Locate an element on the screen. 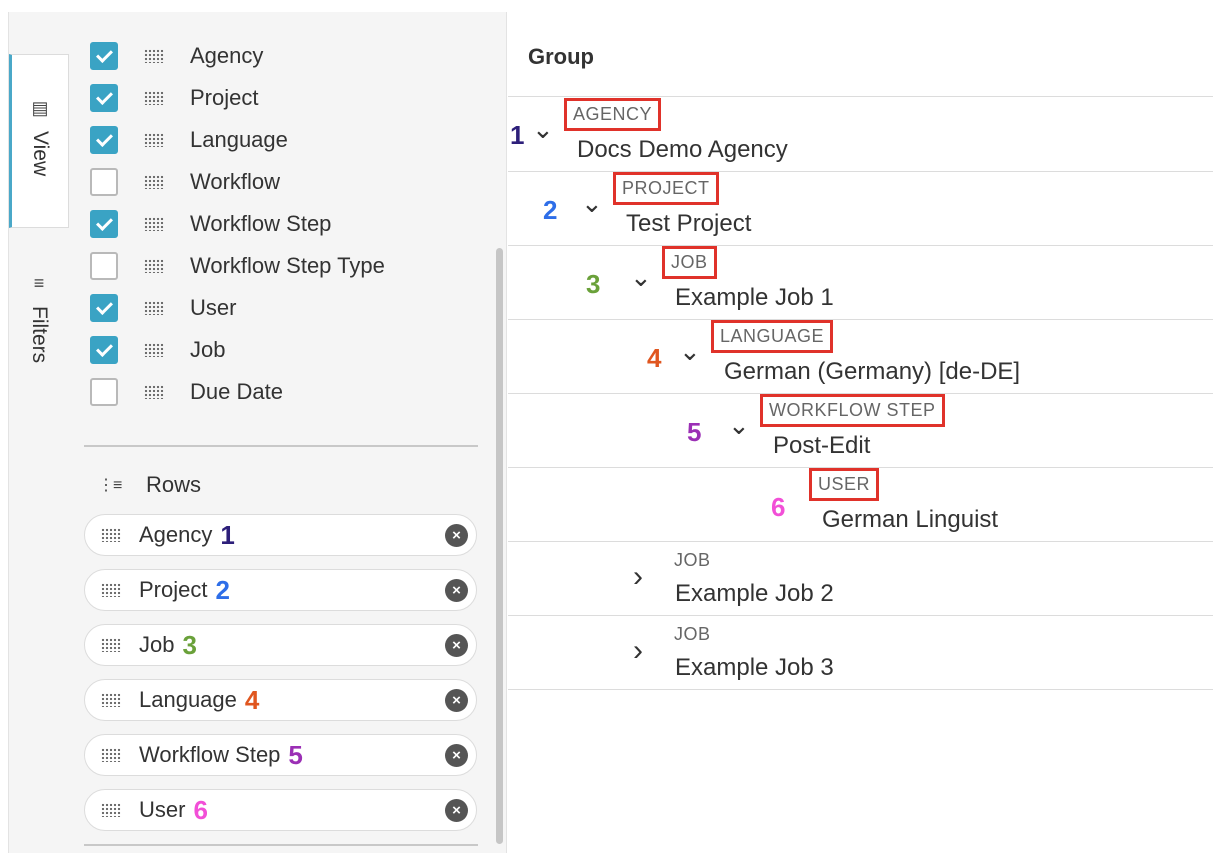  group-type-label: LANGUAGE is located at coordinates (772, 336).